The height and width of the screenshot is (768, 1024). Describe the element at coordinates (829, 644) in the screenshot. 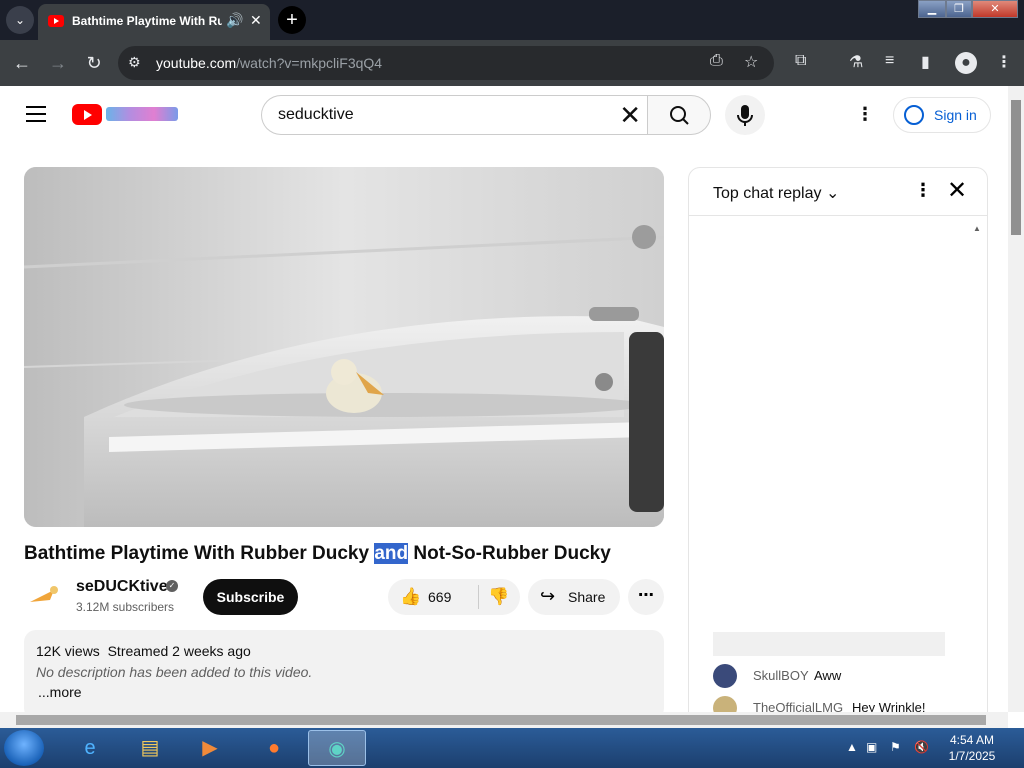

I see `chat-message-partial` at that location.